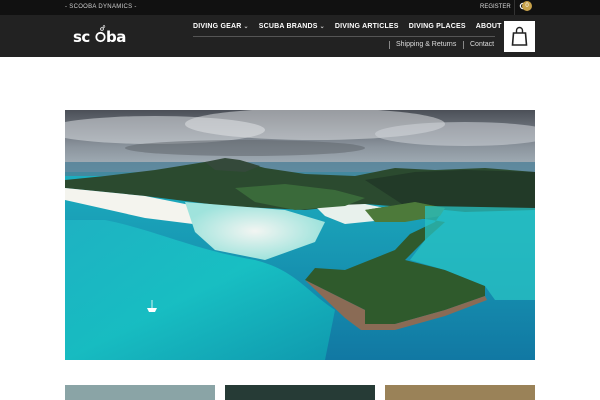 The width and height of the screenshot is (600, 400). Describe the element at coordinates (101, 7) in the screenshot. I see `site-tagline: - SCOOBA DYNAMICS -` at that location.